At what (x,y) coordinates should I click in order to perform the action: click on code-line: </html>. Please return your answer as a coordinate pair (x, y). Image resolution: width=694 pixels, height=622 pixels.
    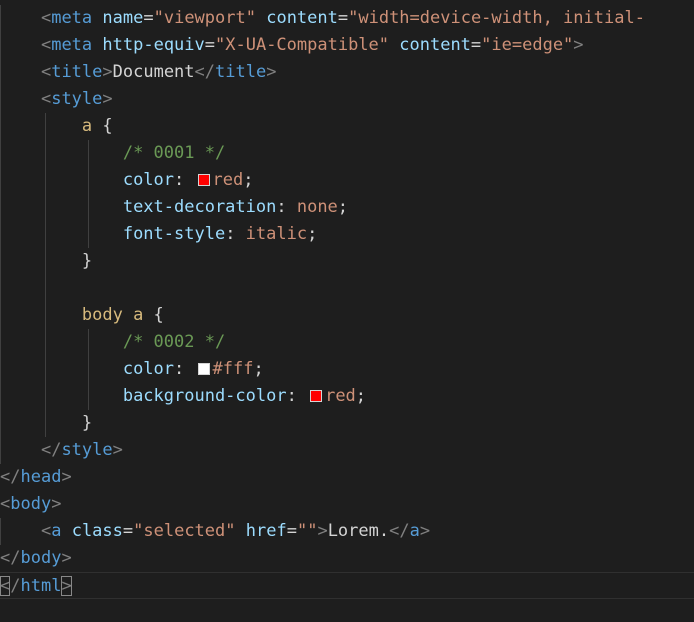
    Looking at the image, I should click on (347, 585).